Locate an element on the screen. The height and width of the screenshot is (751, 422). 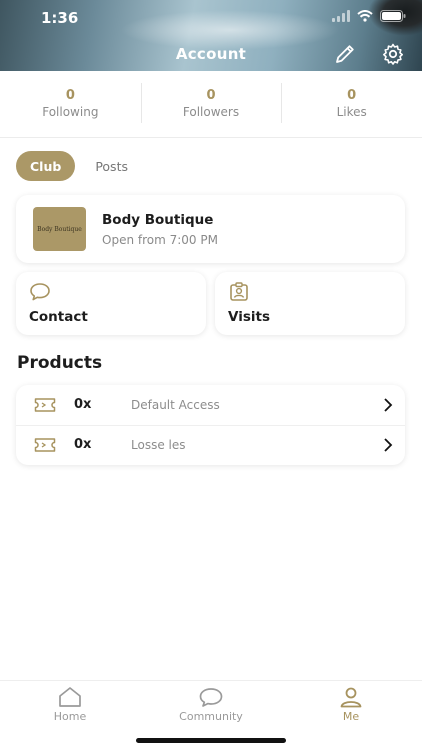
visits-label: Visits is located at coordinates (249, 317).